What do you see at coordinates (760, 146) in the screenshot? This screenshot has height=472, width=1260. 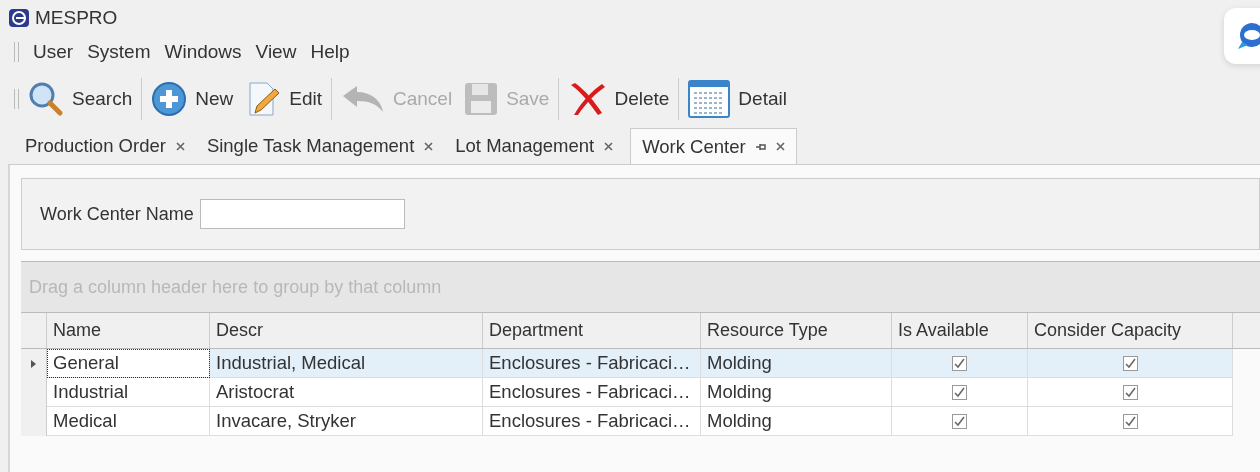 I see `pin-icon` at bounding box center [760, 146].